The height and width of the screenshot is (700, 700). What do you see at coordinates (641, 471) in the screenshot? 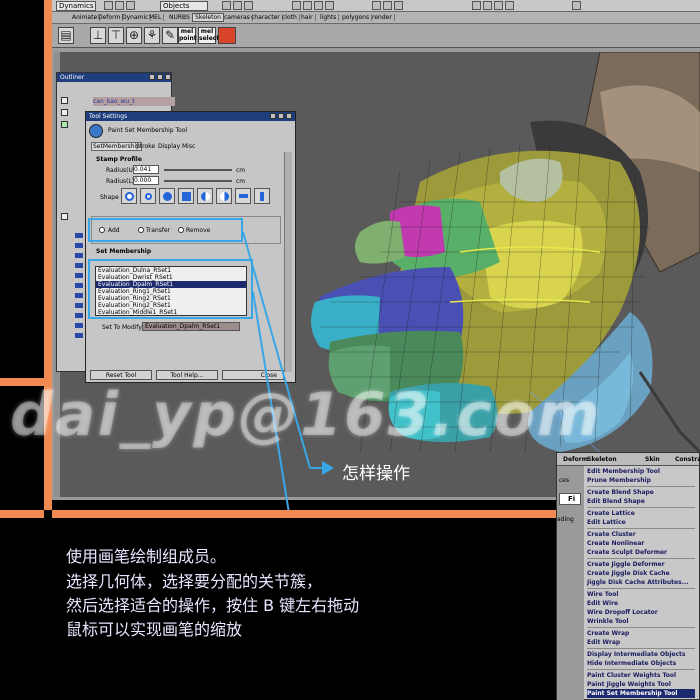
I see `menu-item: Edit Membership Tool` at bounding box center [641, 471].